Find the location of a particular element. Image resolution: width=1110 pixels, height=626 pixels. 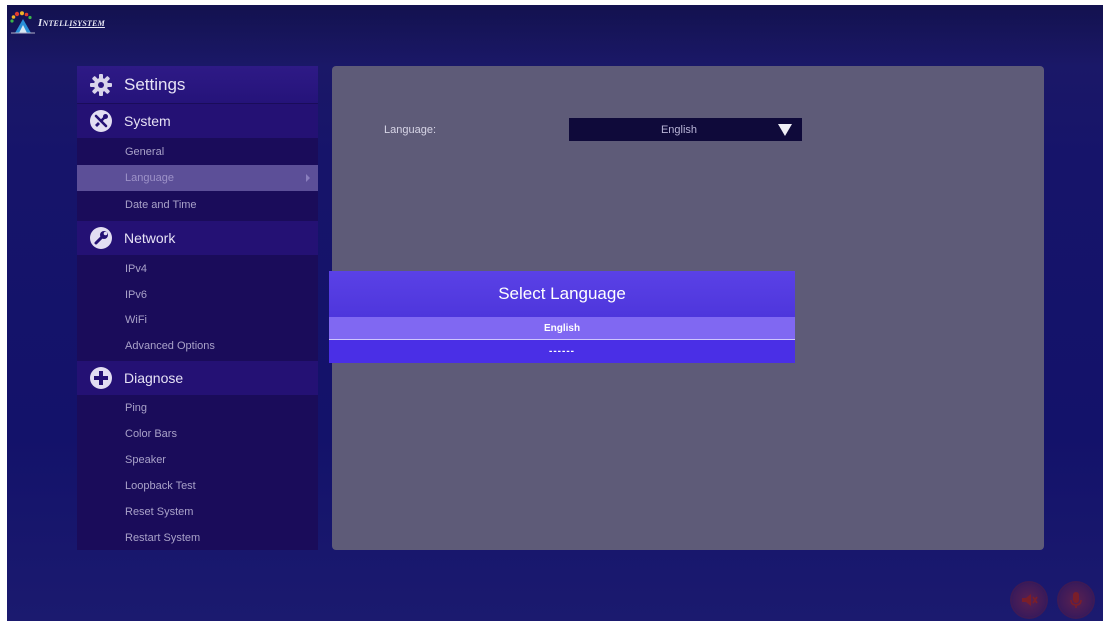

sidebar-category-diagnose: Diagnose is located at coordinates (197, 378).